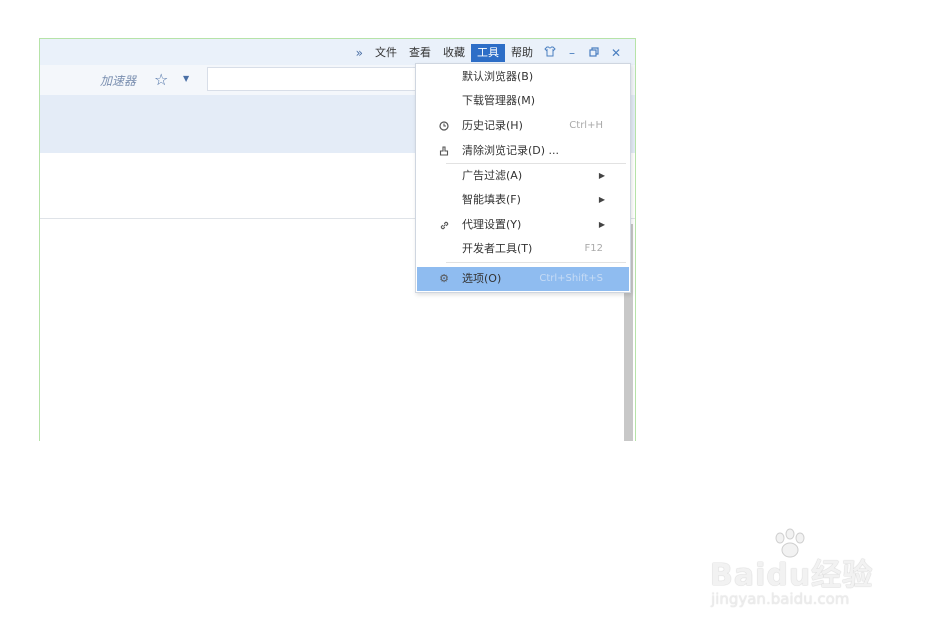 The image size is (927, 630). What do you see at coordinates (780, 599) in the screenshot?
I see `watermark-url: jingyan.baidu.com` at bounding box center [780, 599].